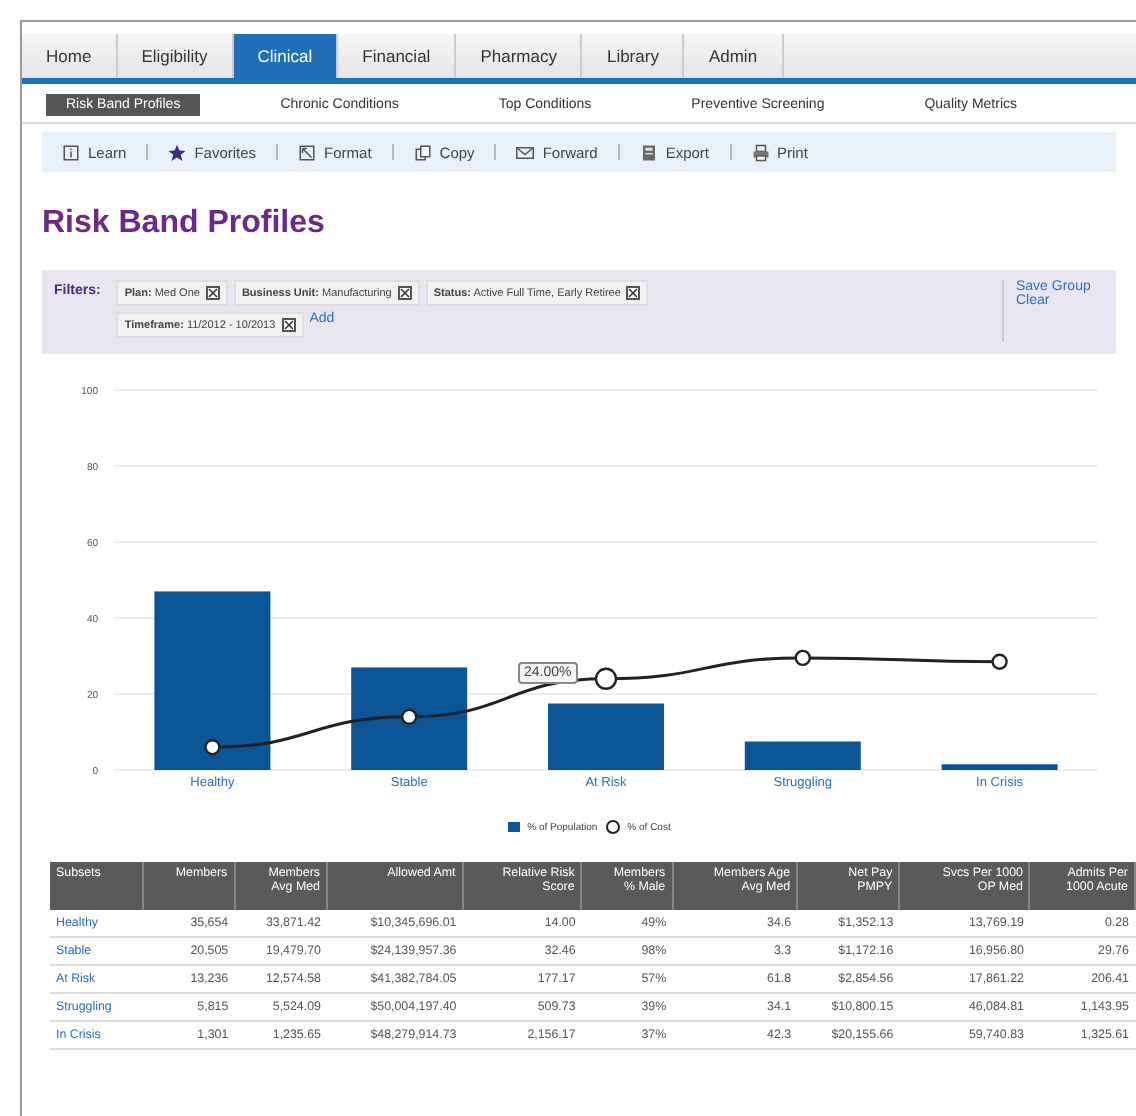  What do you see at coordinates (525, 152) in the screenshot?
I see `mail-icon` at bounding box center [525, 152].